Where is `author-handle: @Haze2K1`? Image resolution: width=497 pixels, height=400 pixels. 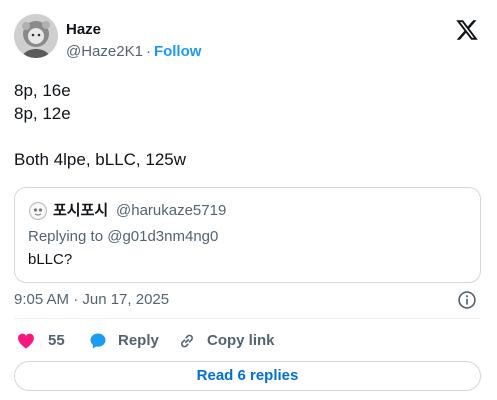
author-handle: @Haze2K1 is located at coordinates (104, 51).